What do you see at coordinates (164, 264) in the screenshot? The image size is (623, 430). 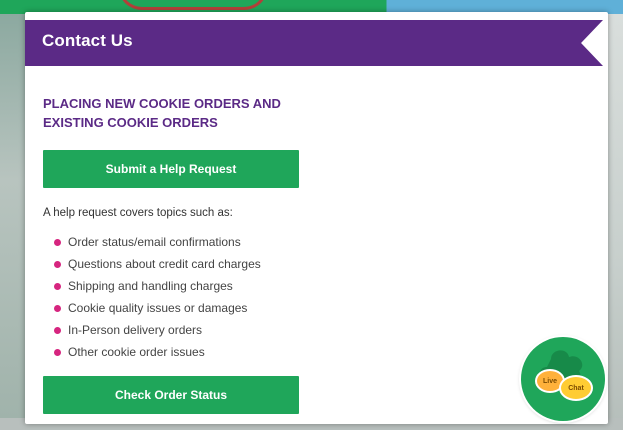 I see `topic-label: Questions about credit card charges` at bounding box center [164, 264].